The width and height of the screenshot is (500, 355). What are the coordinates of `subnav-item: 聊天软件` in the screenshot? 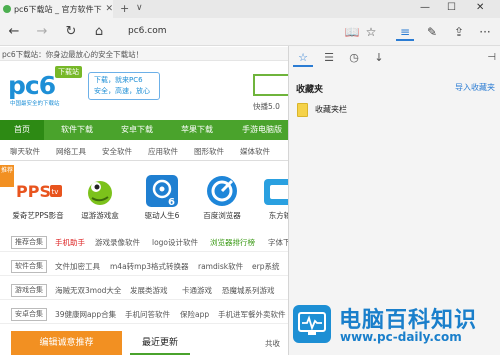 It's located at (25, 151).